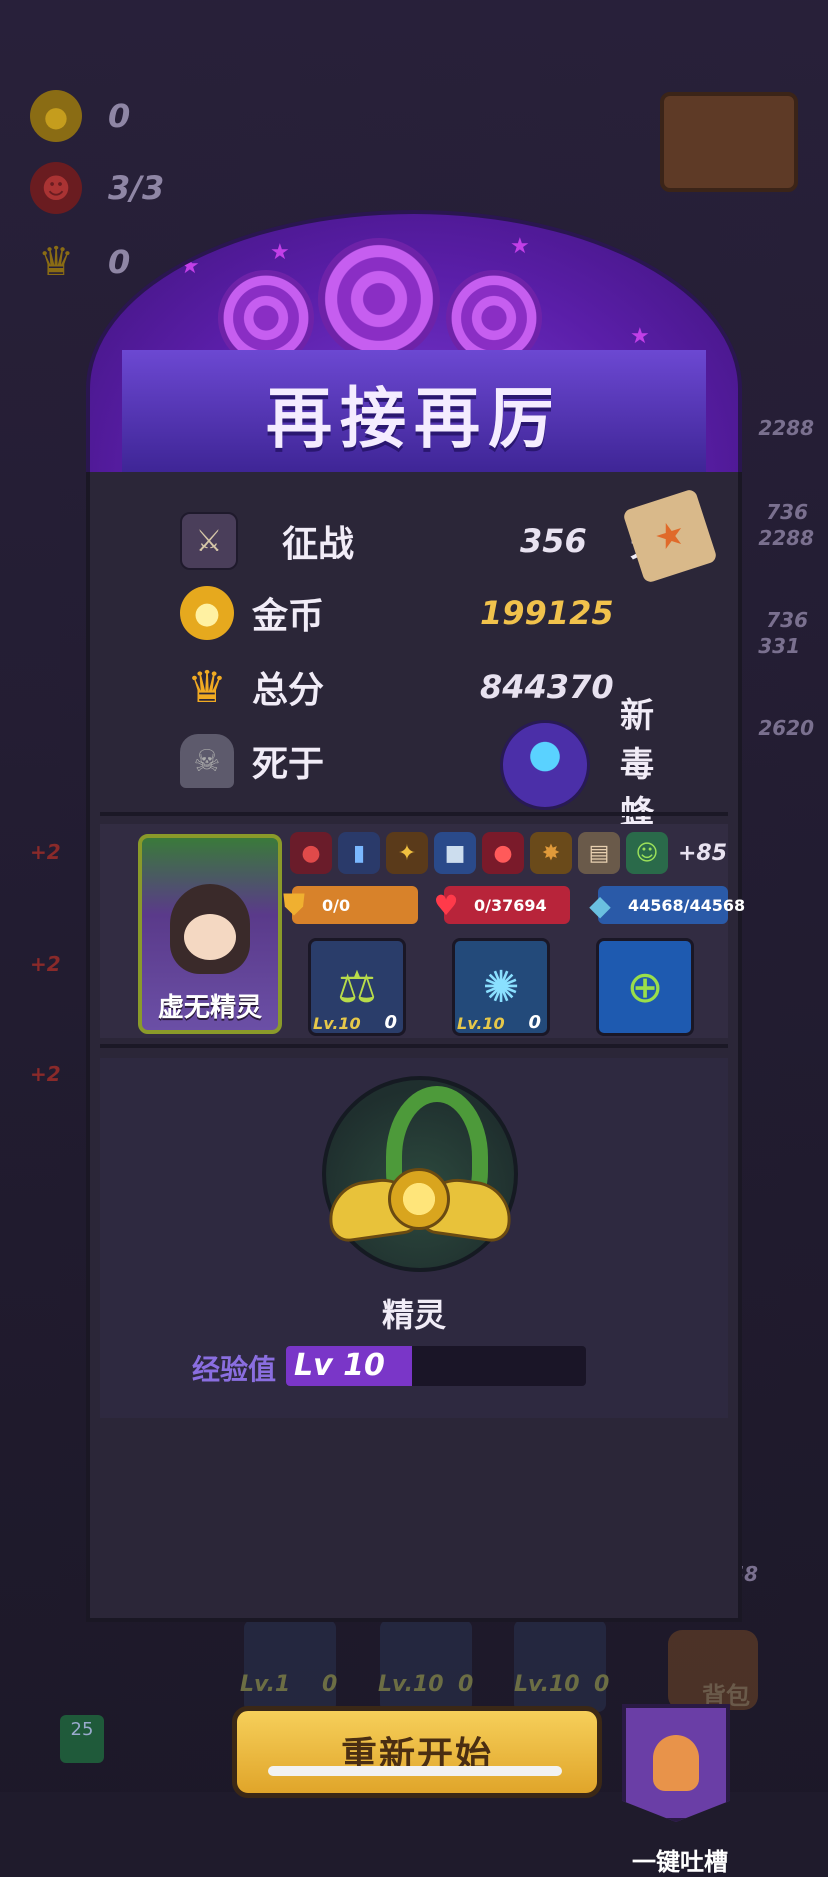 The height and width of the screenshot is (1877, 828). What do you see at coordinates (288, 616) in the screenshot?
I see `stat-gold-label: 金币` at bounding box center [288, 616].